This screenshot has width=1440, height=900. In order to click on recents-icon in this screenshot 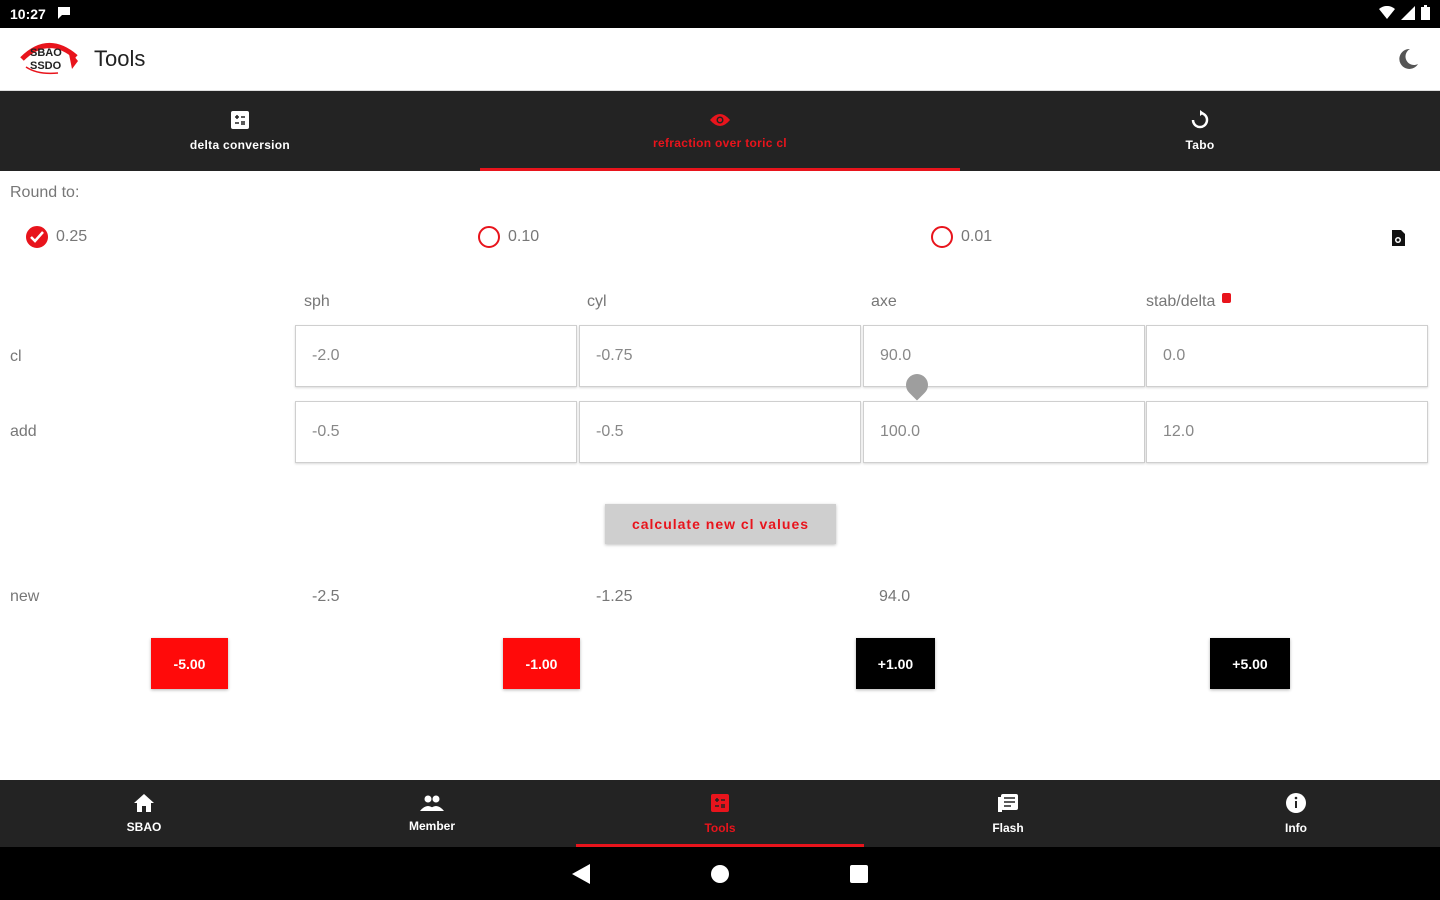, I will do `click(859, 873)`.